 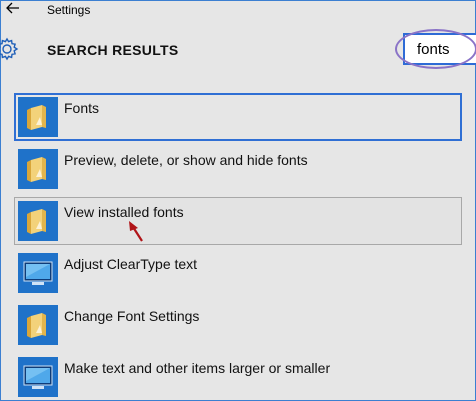 I want to click on result-fonts: Fonts, so click(x=238, y=117).